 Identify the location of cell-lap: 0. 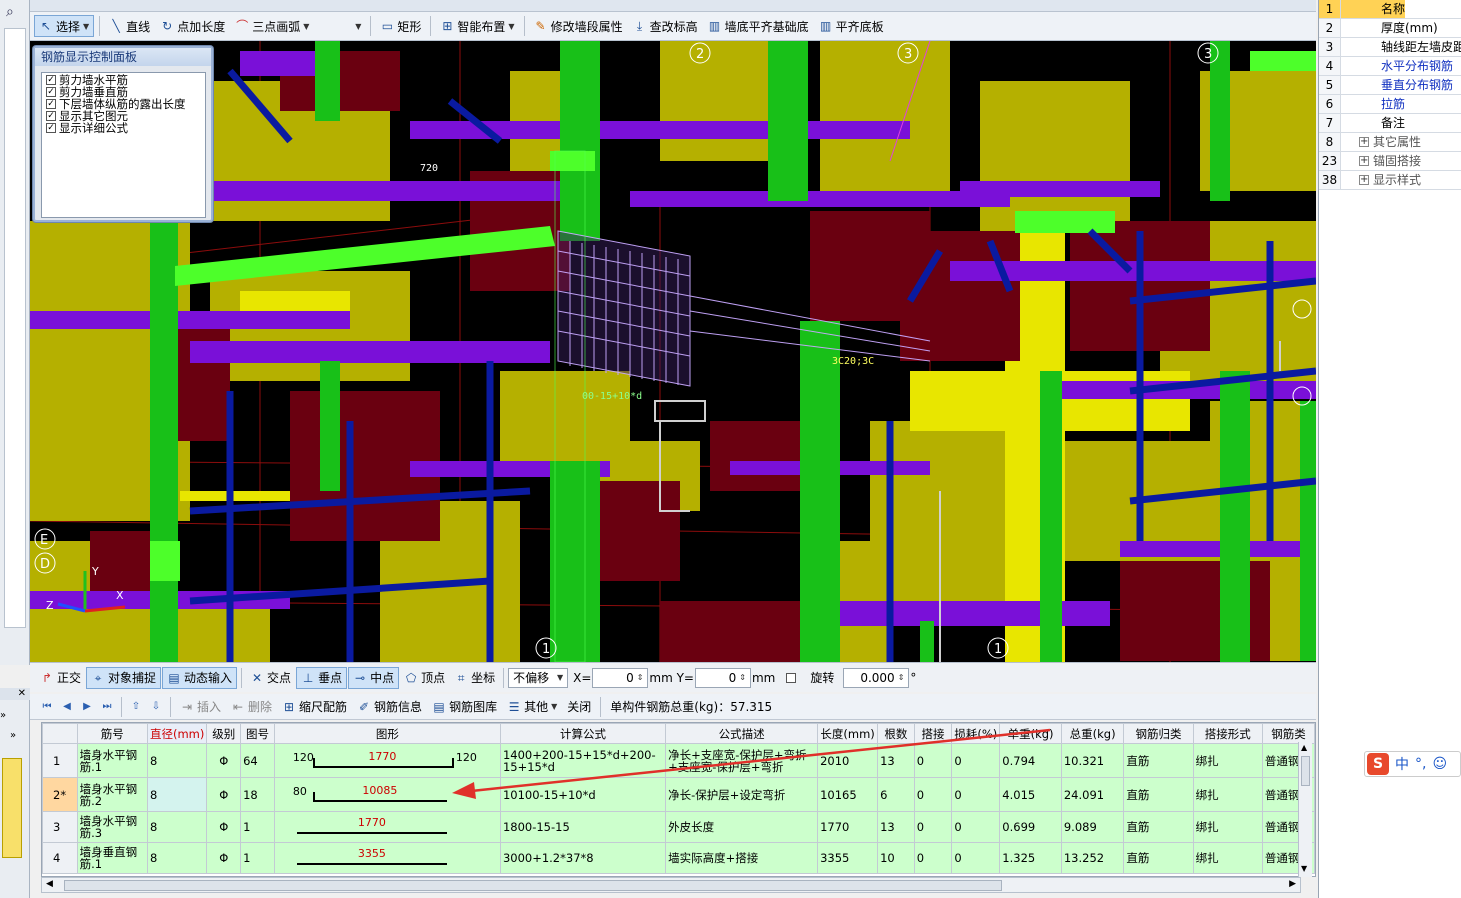
(933, 827).